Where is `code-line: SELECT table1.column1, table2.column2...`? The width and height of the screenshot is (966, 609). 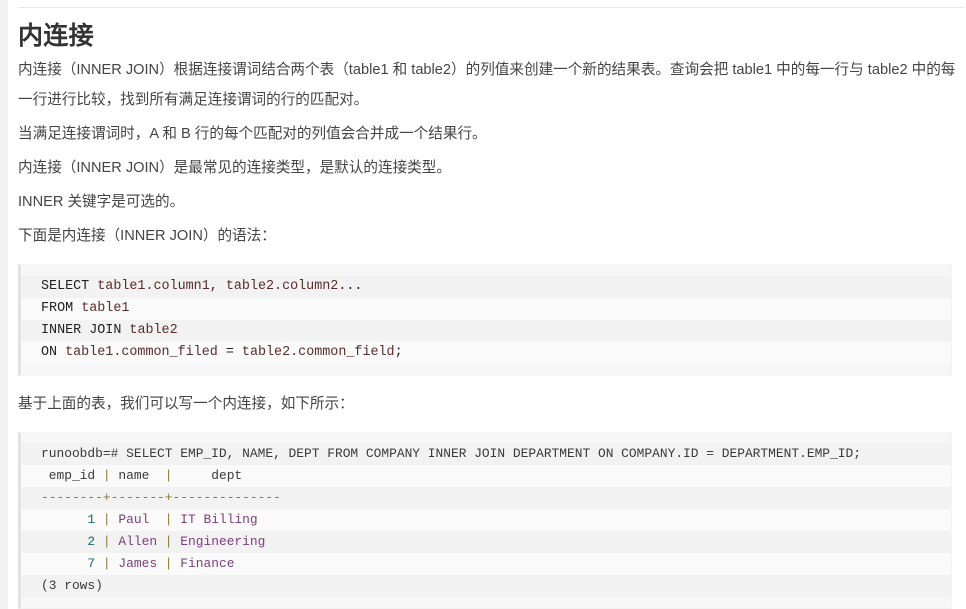
code-line: SELECT table1.column1, table2.column2... is located at coordinates (486, 287).